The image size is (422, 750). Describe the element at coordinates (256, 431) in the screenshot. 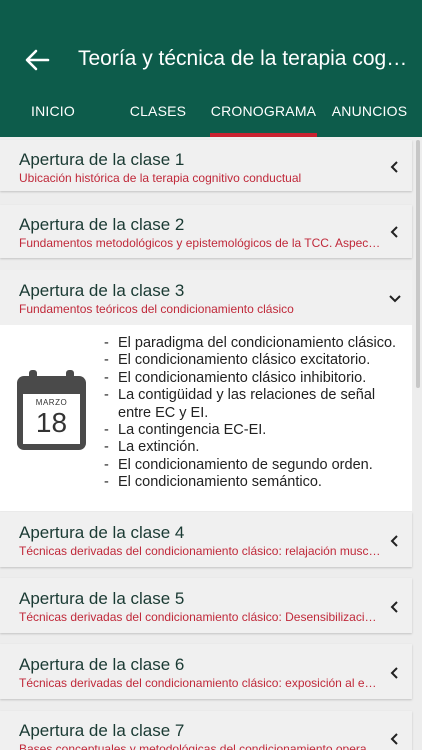

I see `topic-item: La contingencia EC-EI.` at that location.